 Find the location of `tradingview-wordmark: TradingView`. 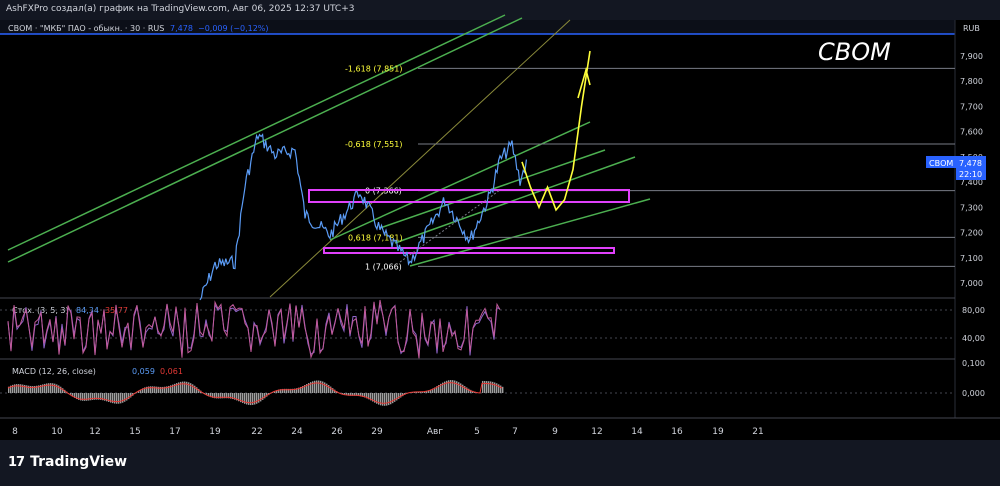

tradingview-wordmark: TradingView is located at coordinates (79, 462).